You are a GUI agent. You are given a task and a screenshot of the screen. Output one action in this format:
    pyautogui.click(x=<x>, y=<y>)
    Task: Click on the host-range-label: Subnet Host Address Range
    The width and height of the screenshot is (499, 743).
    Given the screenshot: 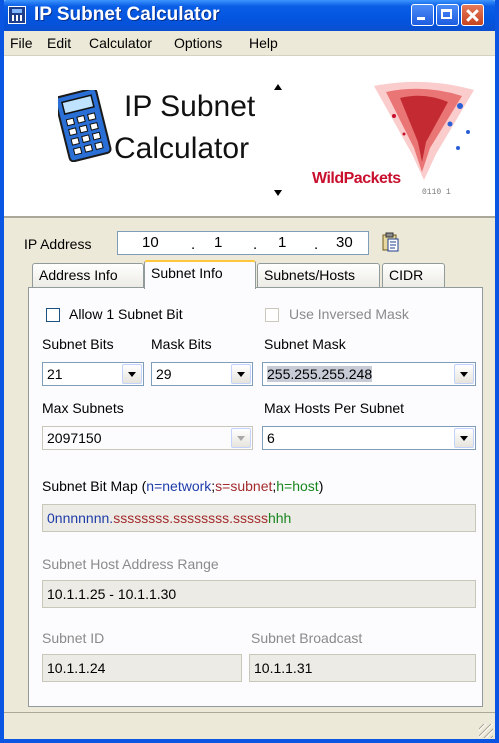 What is the action you would take?
    pyautogui.click(x=130, y=564)
    